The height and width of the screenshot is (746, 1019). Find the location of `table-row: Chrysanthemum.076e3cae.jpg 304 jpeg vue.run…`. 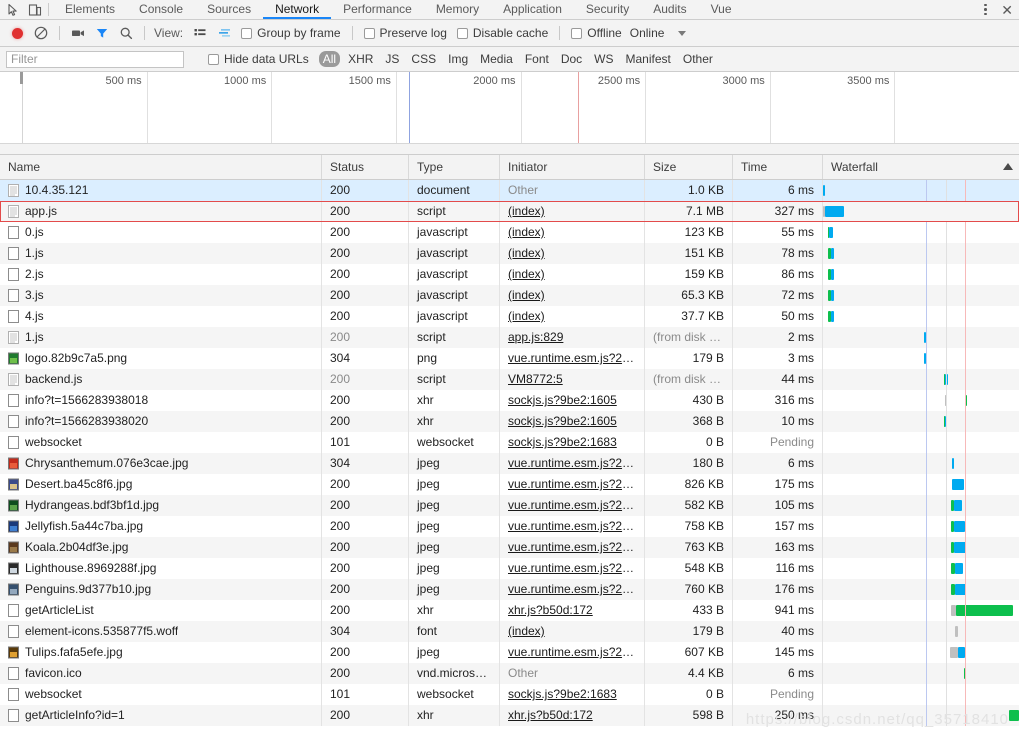

table-row: Chrysanthemum.076e3cae.jpg 304 jpeg vue.run… is located at coordinates (509, 463).